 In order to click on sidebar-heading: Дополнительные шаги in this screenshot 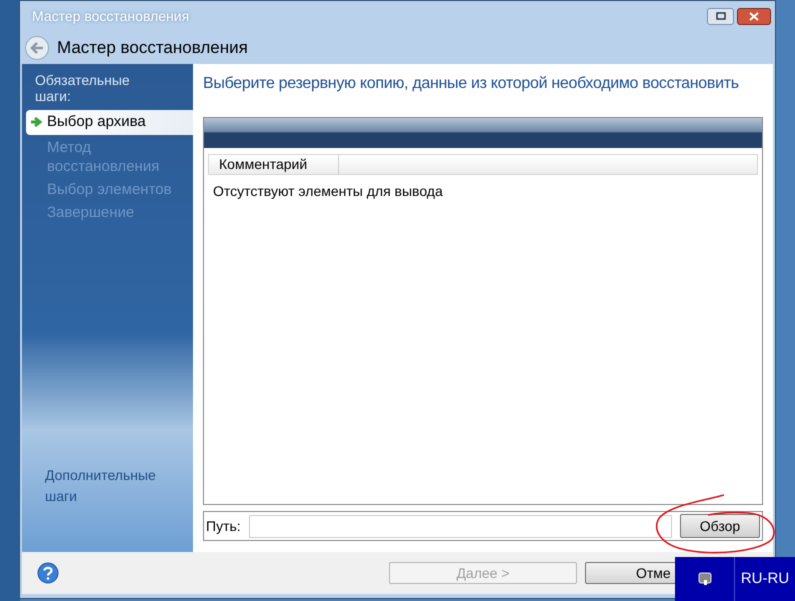, I will do `click(100, 486)`.